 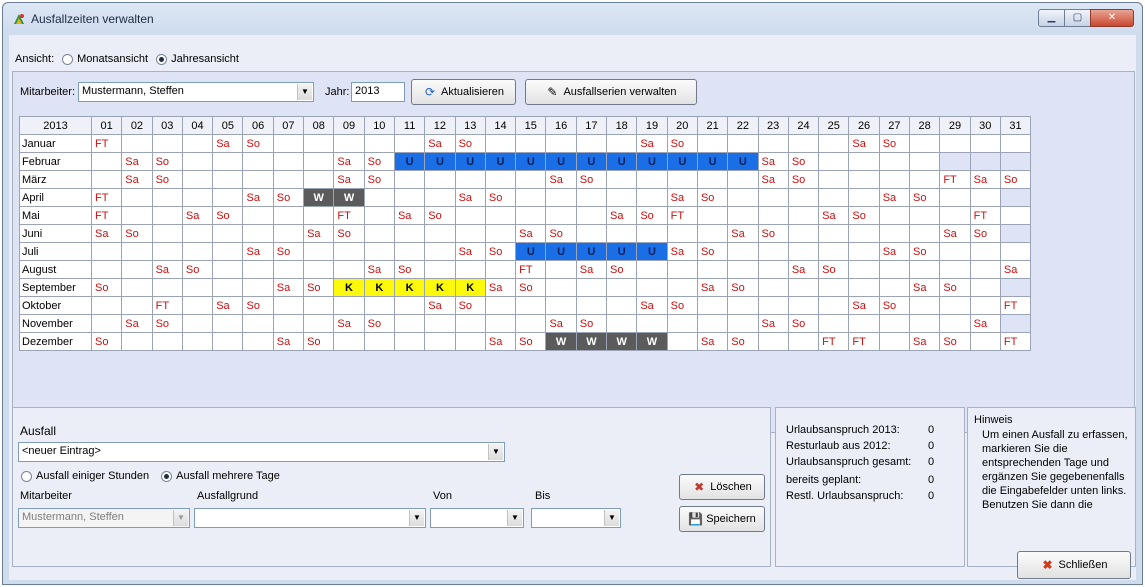 I want to click on close-button: ✖ Schließen, so click(x=1074, y=565).